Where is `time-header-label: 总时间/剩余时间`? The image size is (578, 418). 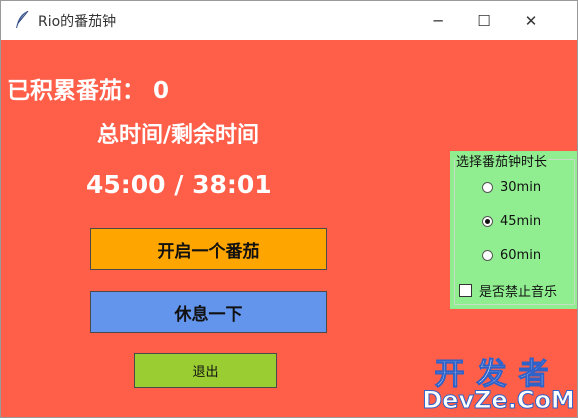 time-header-label: 总时间/剩余时间 is located at coordinates (178, 135).